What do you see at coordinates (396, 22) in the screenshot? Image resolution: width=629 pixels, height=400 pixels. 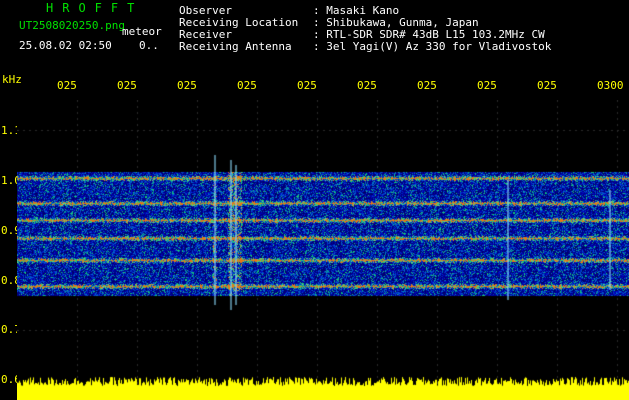 I see `location-value: : Shibukawa, Gunma, Japan` at bounding box center [396, 22].